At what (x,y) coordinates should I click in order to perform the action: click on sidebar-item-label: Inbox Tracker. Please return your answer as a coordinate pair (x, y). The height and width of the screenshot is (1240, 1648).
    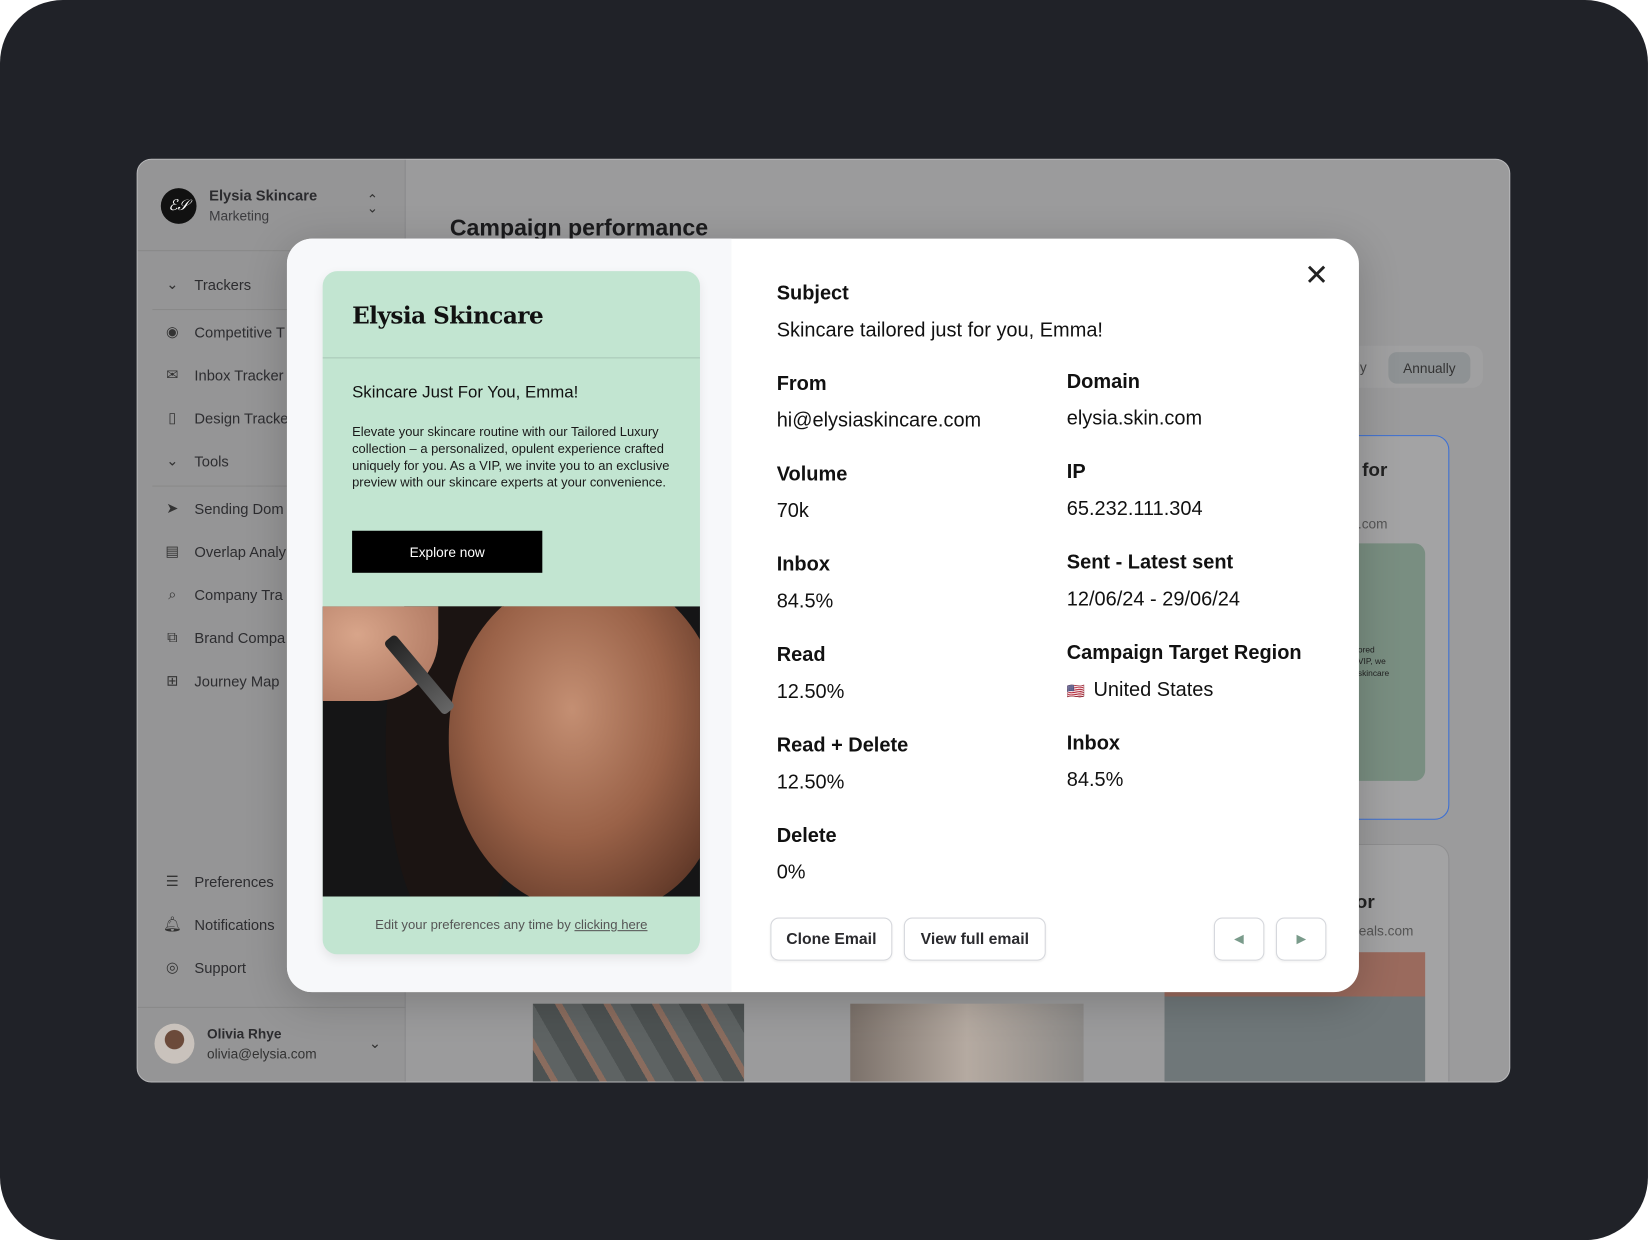
    Looking at the image, I should click on (239, 375).